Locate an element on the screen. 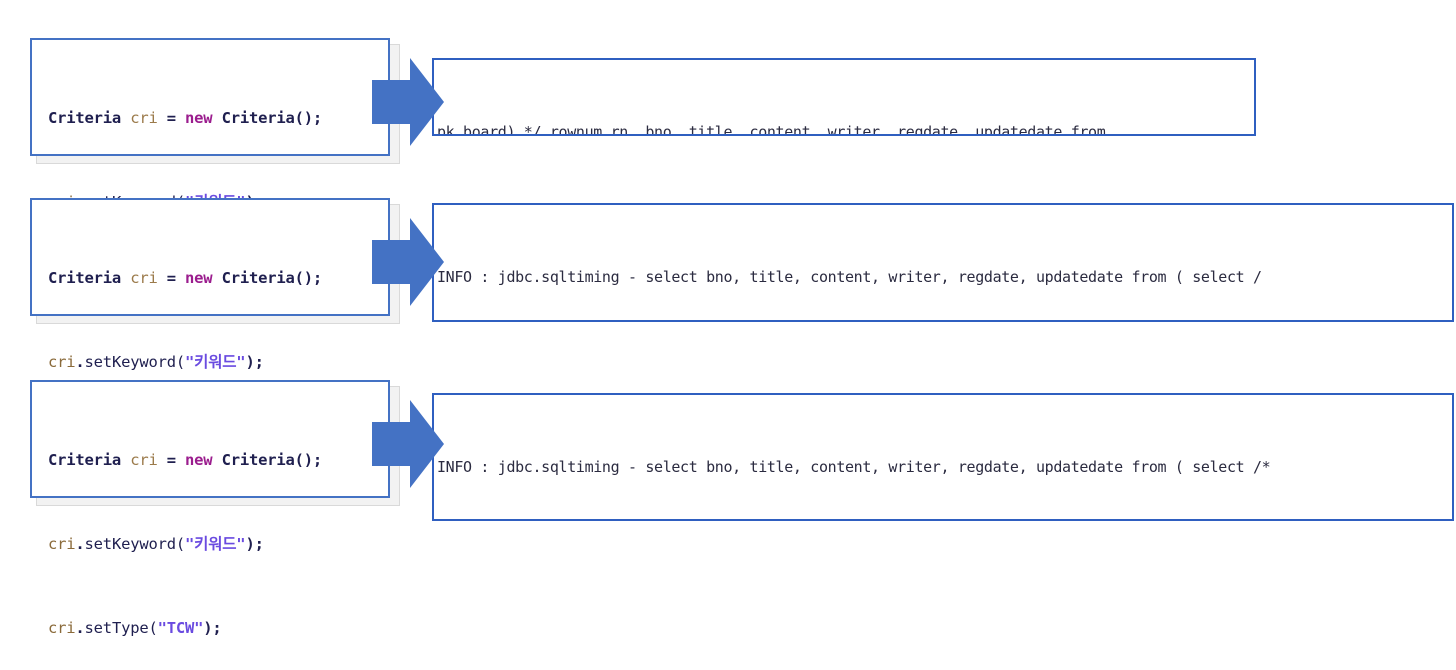 The height and width of the screenshot is (670, 1456). code-token-string-type: "TCW" is located at coordinates (180, 628).